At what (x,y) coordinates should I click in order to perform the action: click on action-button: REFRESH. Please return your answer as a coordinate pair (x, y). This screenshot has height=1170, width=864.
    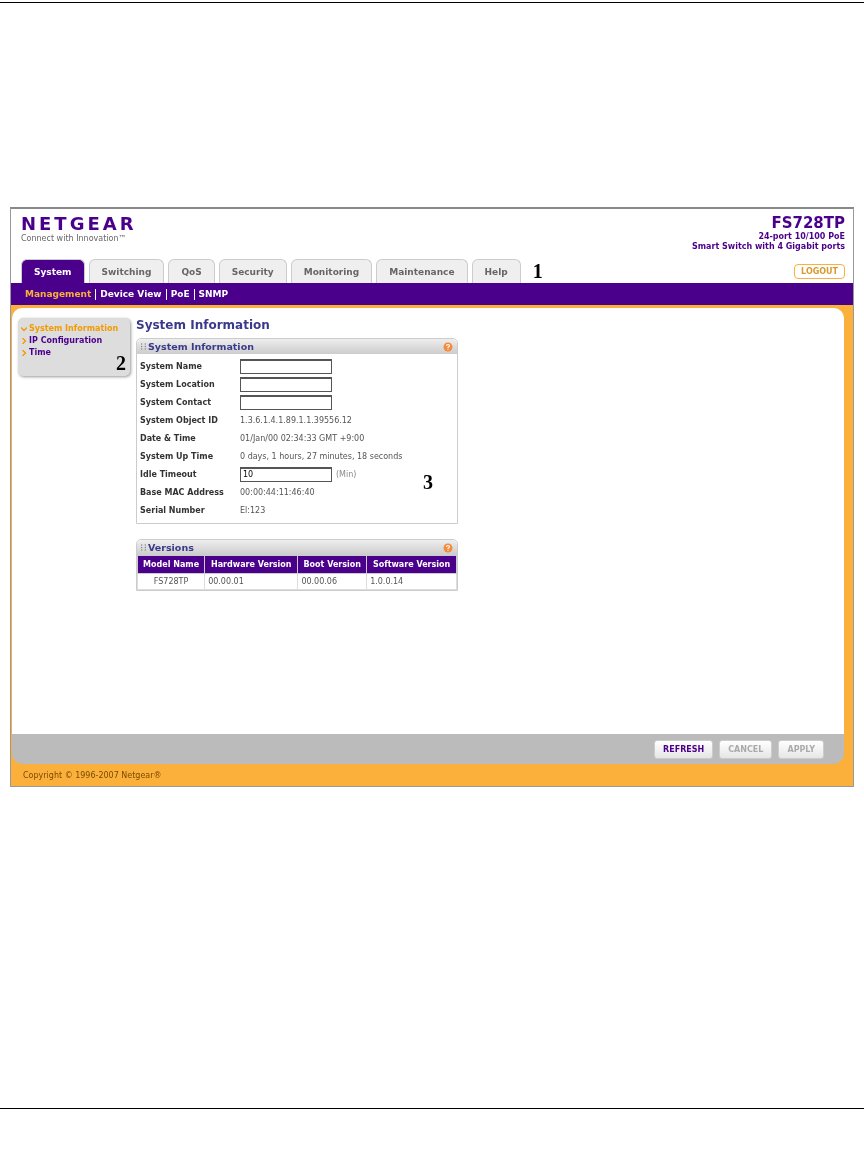
    Looking at the image, I should click on (684, 749).